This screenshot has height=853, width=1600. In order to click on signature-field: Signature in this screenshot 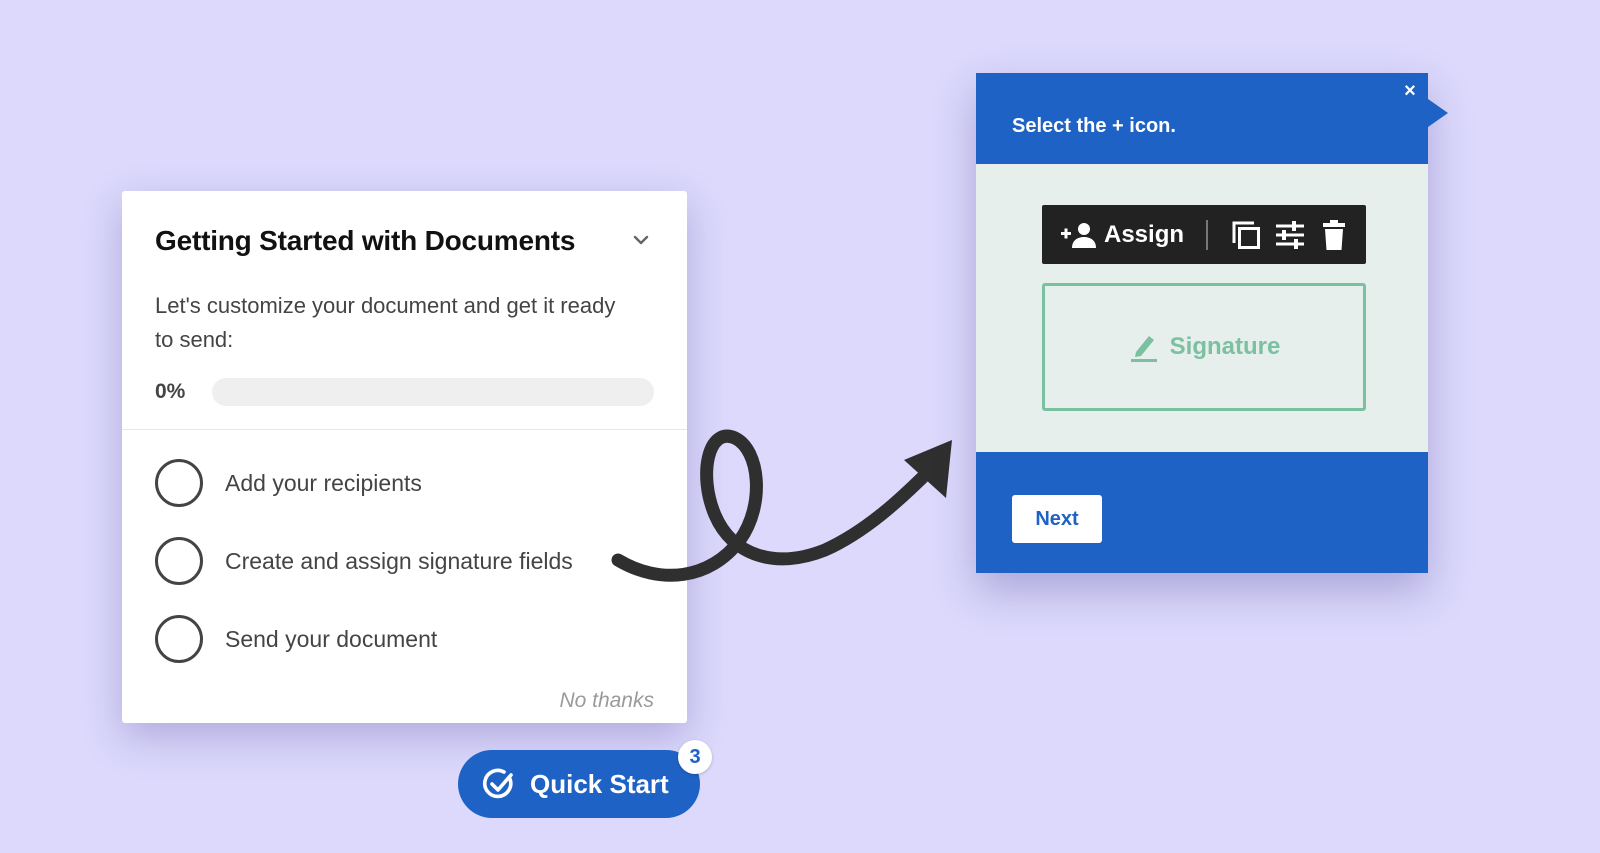, I will do `click(1204, 347)`.